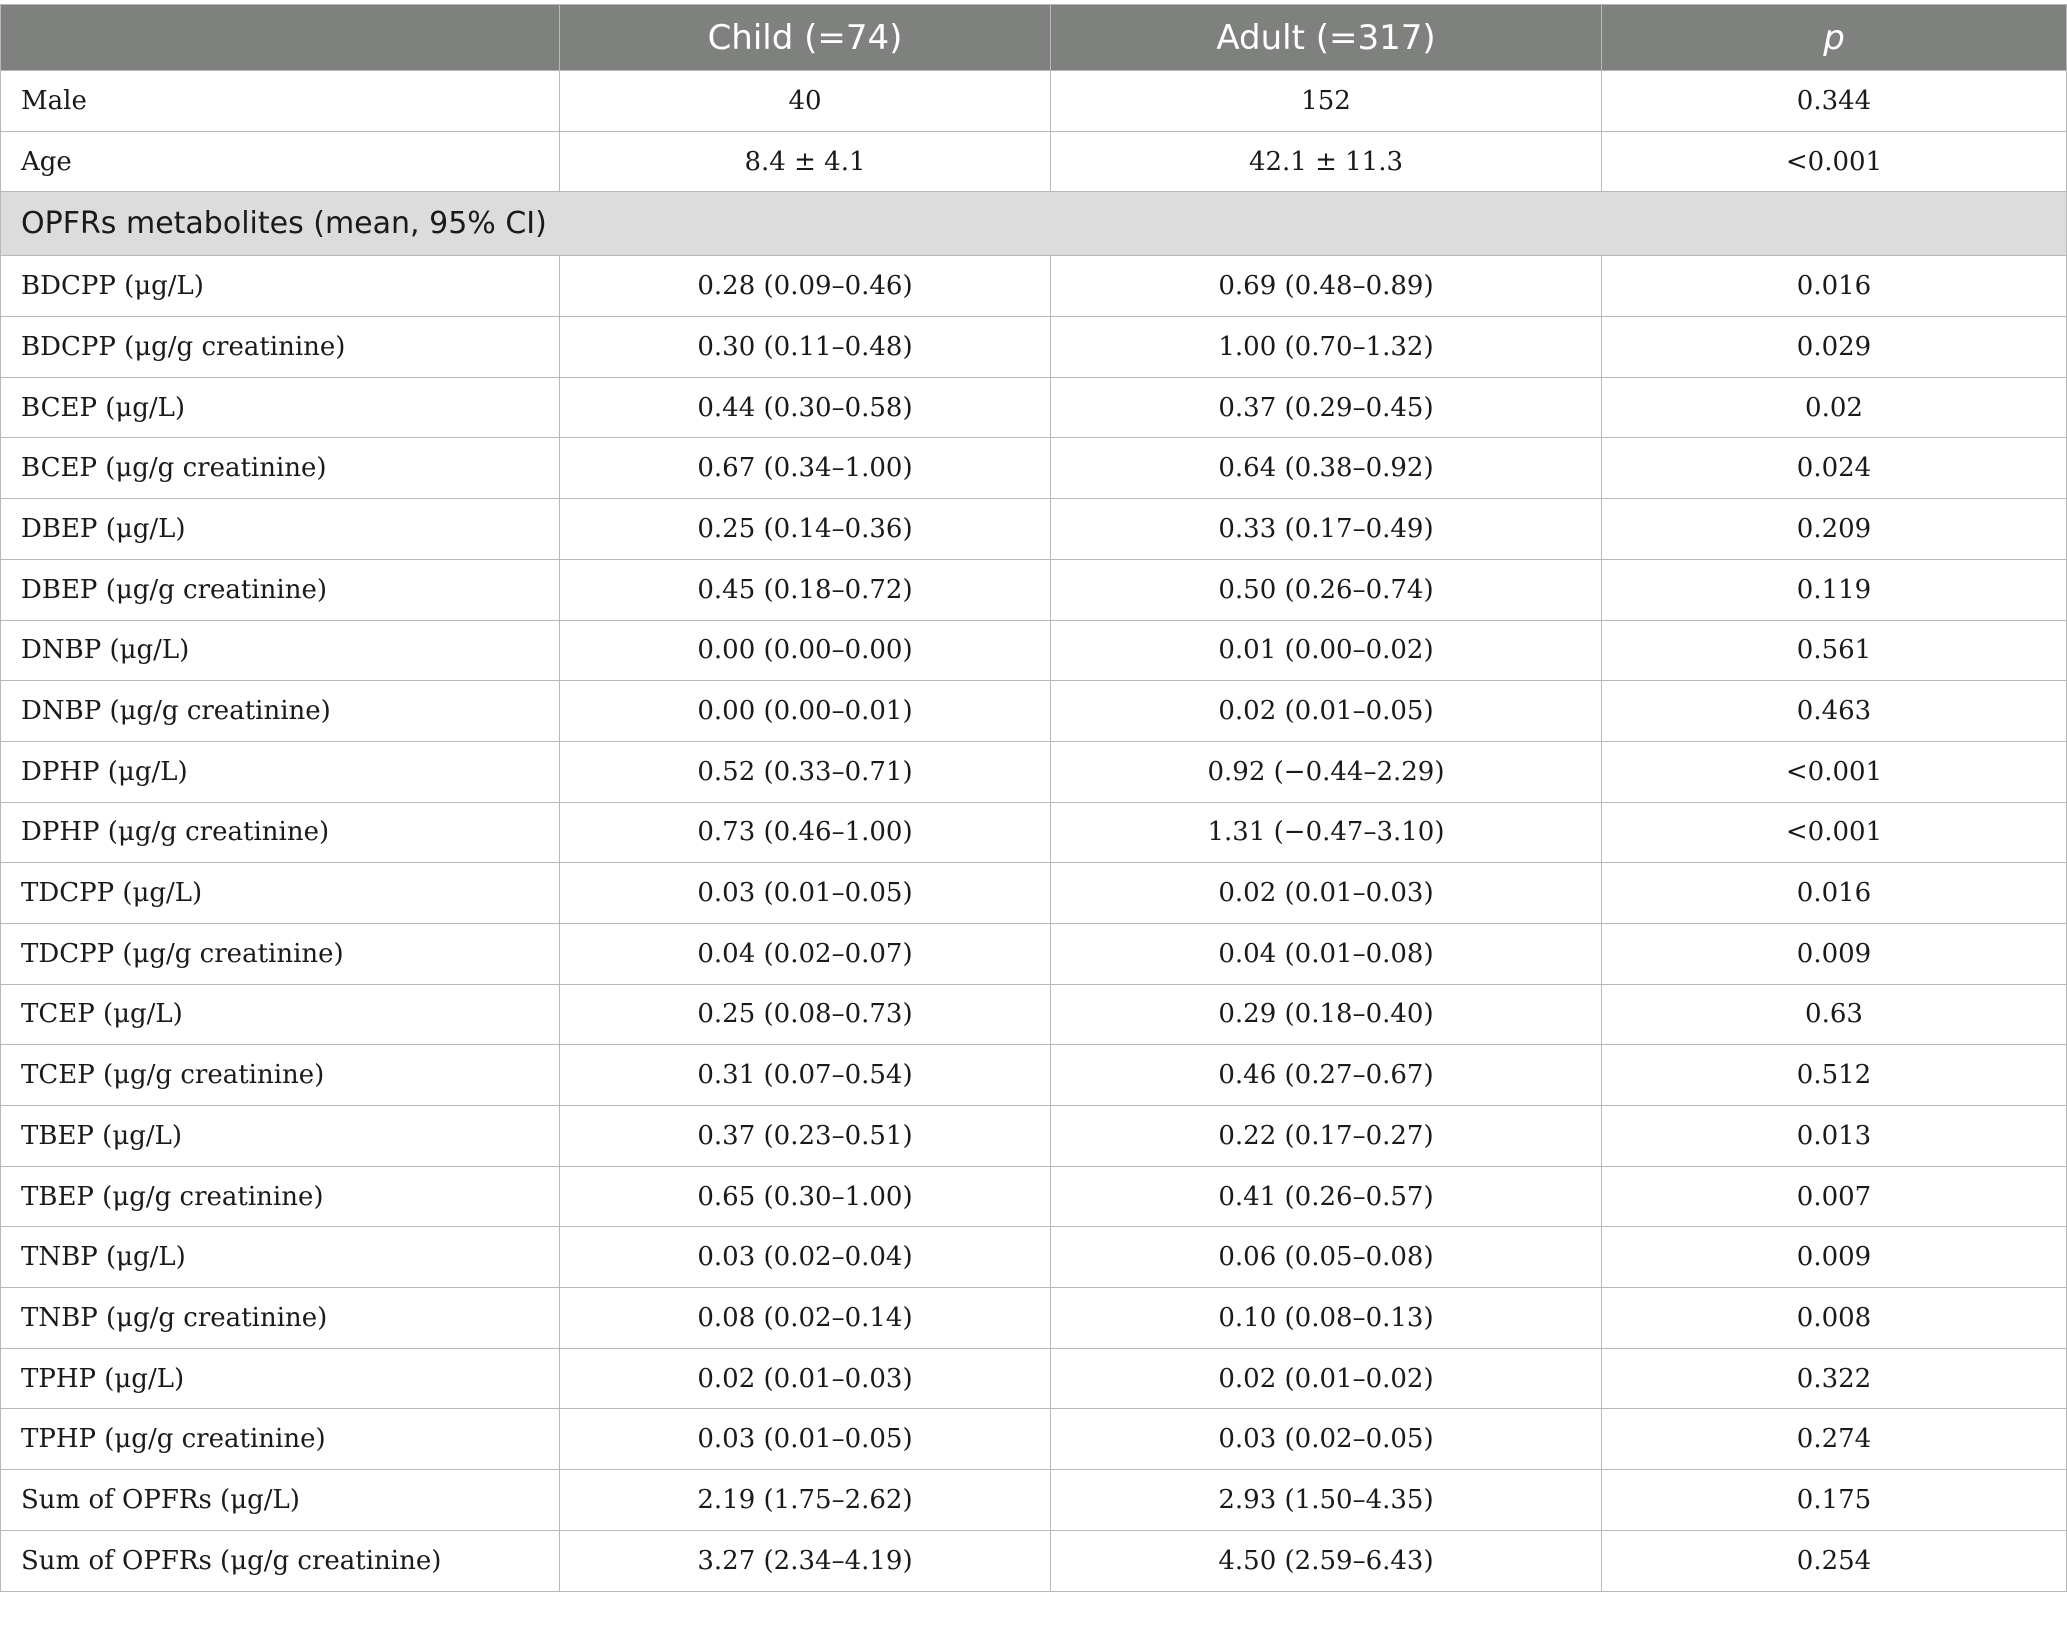 Image resolution: width=2067 pixels, height=1644 pixels. I want to click on row-label: TPHP (μg/g creatinine), so click(280, 1439).